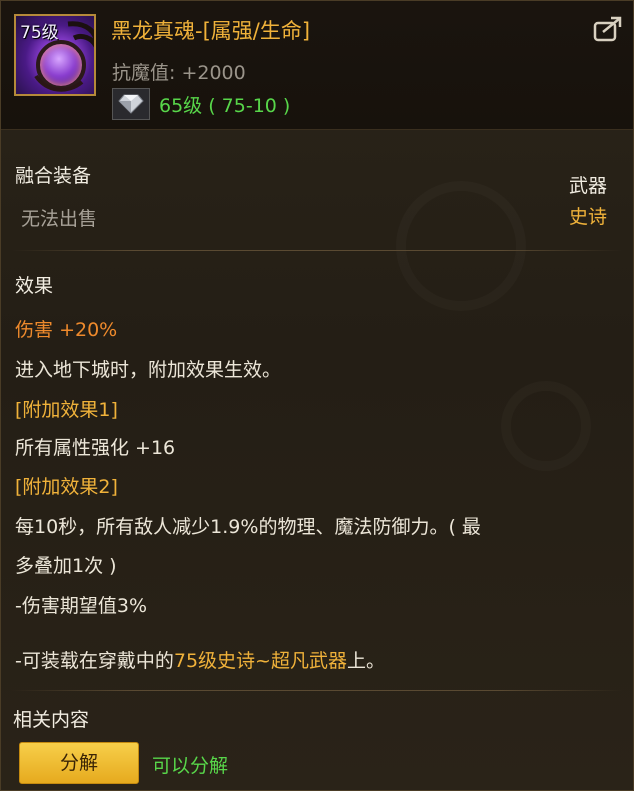  I want to click on item-icon: 75级, so click(55, 55).